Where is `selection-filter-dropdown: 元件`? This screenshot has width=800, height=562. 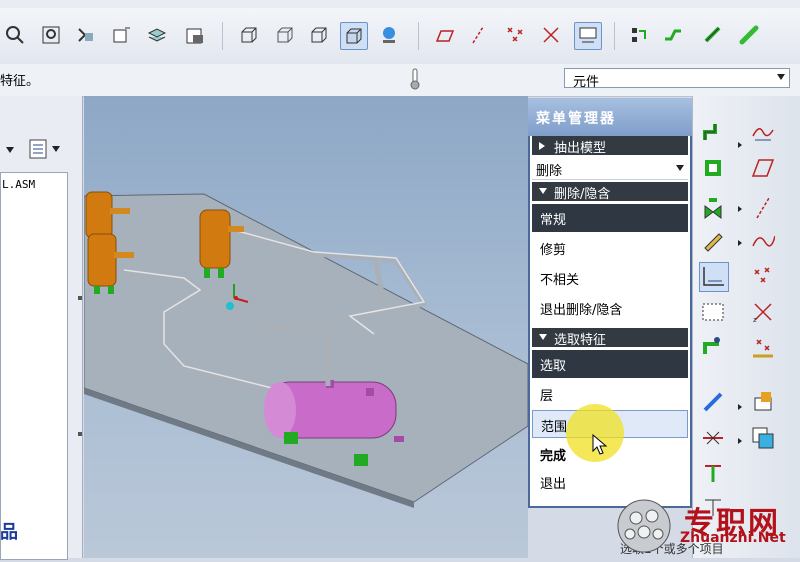
selection-filter-dropdown: 元件 is located at coordinates (677, 79).